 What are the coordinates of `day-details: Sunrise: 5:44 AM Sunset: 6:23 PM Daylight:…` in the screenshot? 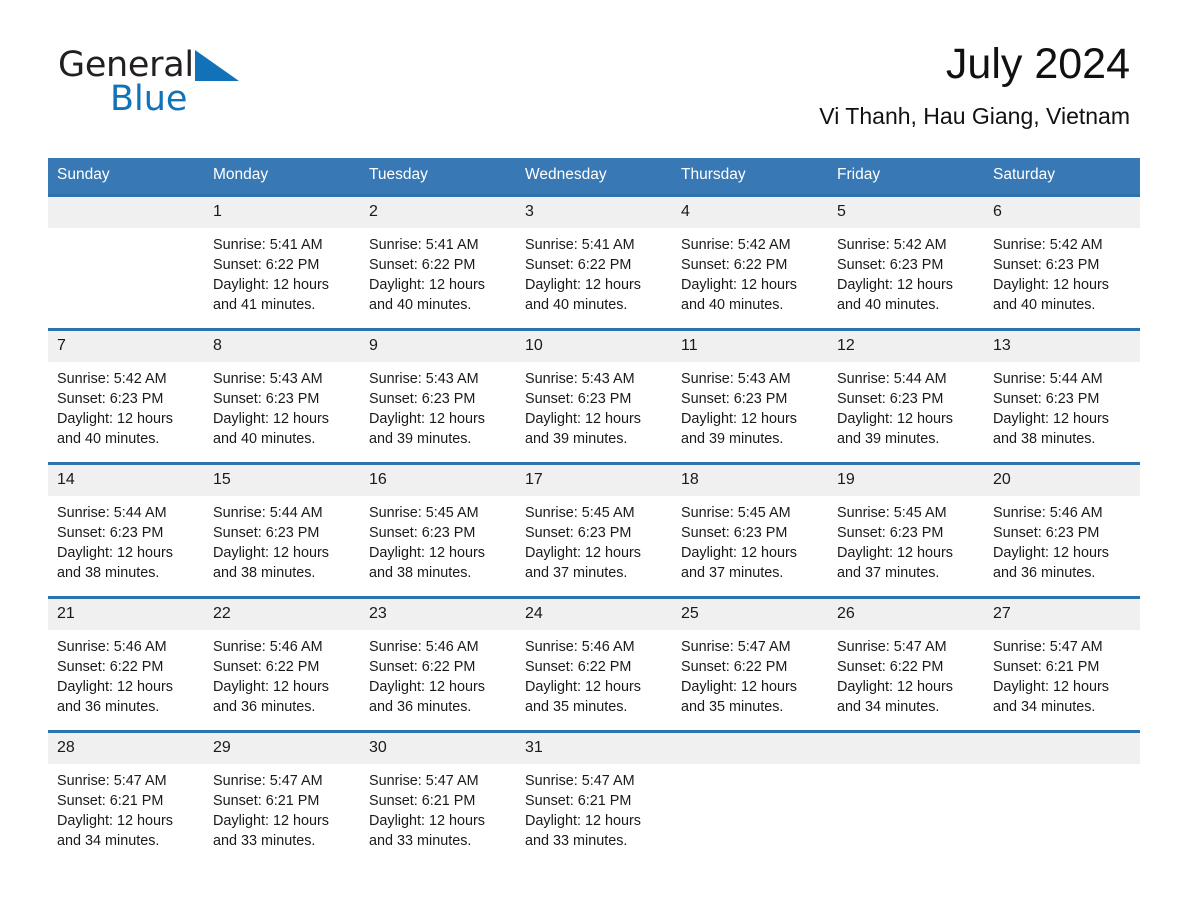 It's located at (282, 540).